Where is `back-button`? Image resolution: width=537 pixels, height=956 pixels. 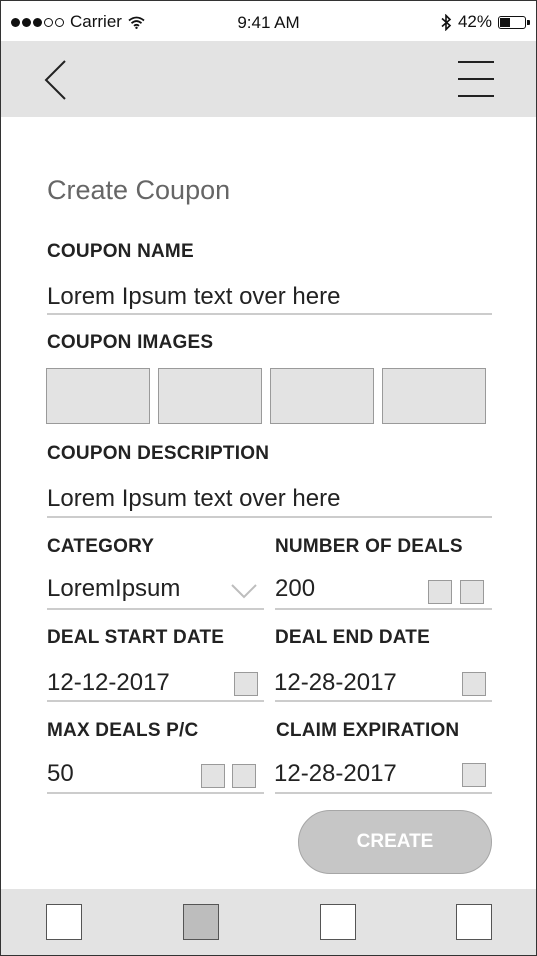
back-button is located at coordinates (56, 80).